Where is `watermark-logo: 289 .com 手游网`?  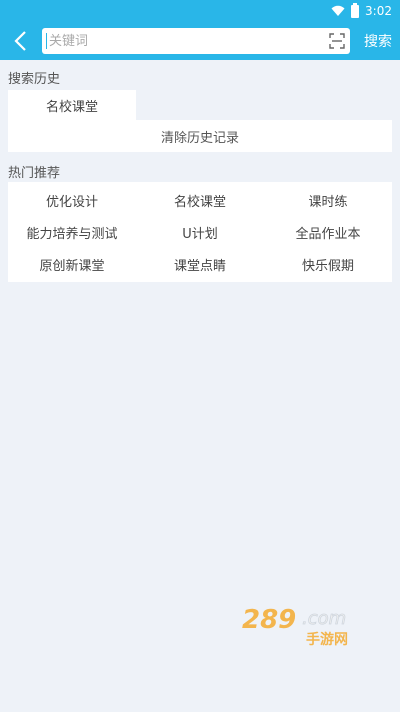
watermark-logo: 289 .com 手游网 is located at coordinates (295, 626).